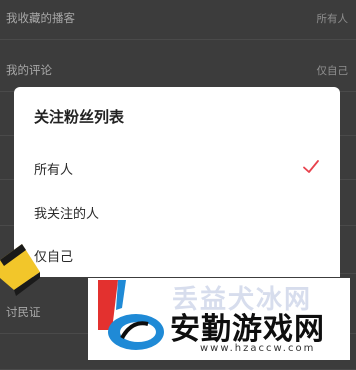 This screenshot has width=356, height=370. What do you see at coordinates (67, 214) in the screenshot?
I see `option-label: 我关注的人` at bounding box center [67, 214].